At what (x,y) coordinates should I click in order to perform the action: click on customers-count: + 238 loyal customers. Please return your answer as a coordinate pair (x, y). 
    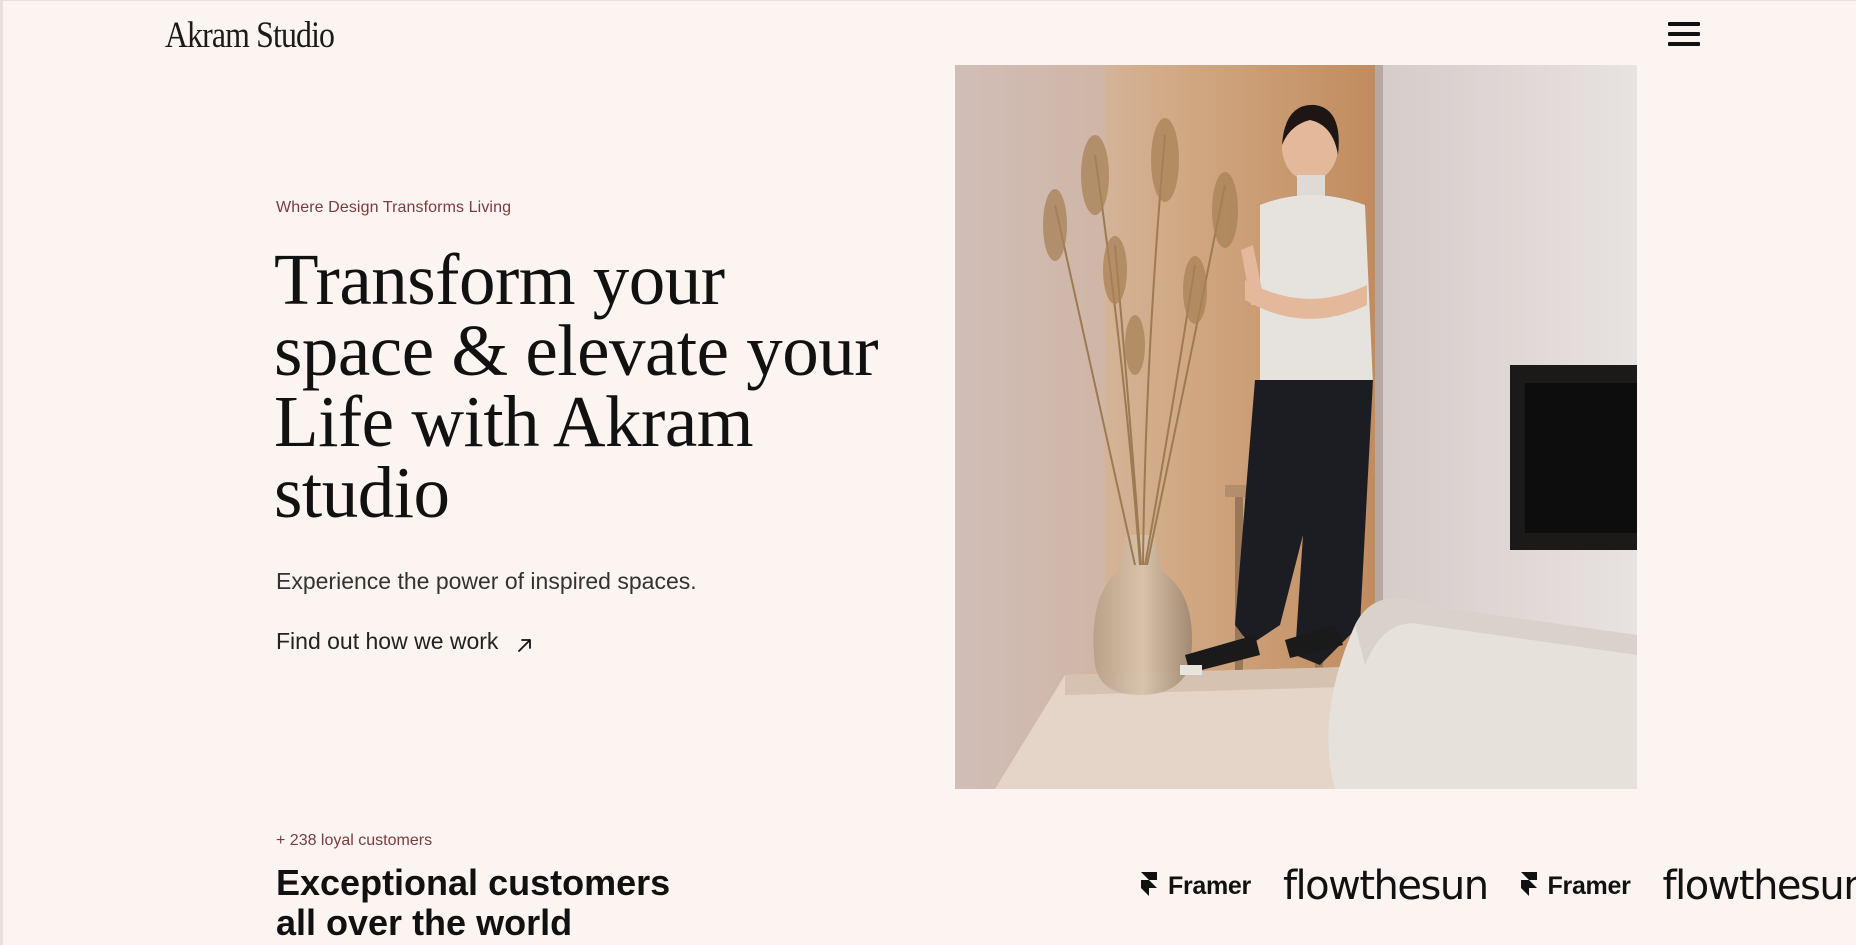
    Looking at the image, I should click on (354, 840).